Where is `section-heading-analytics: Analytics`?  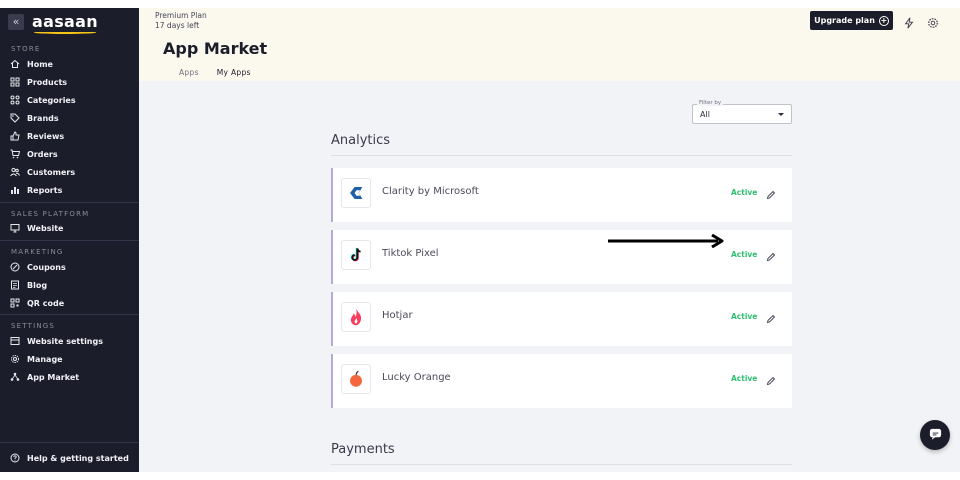 section-heading-analytics: Analytics is located at coordinates (361, 140).